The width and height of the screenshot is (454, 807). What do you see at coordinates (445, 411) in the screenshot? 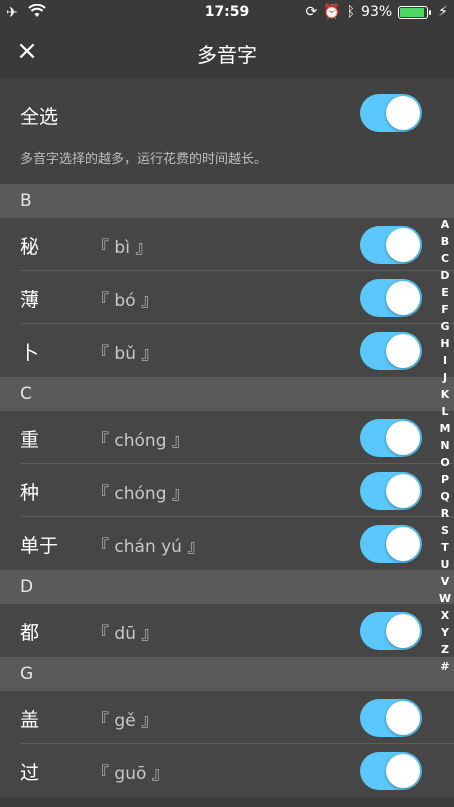
I see `index-letter-l: L` at bounding box center [445, 411].